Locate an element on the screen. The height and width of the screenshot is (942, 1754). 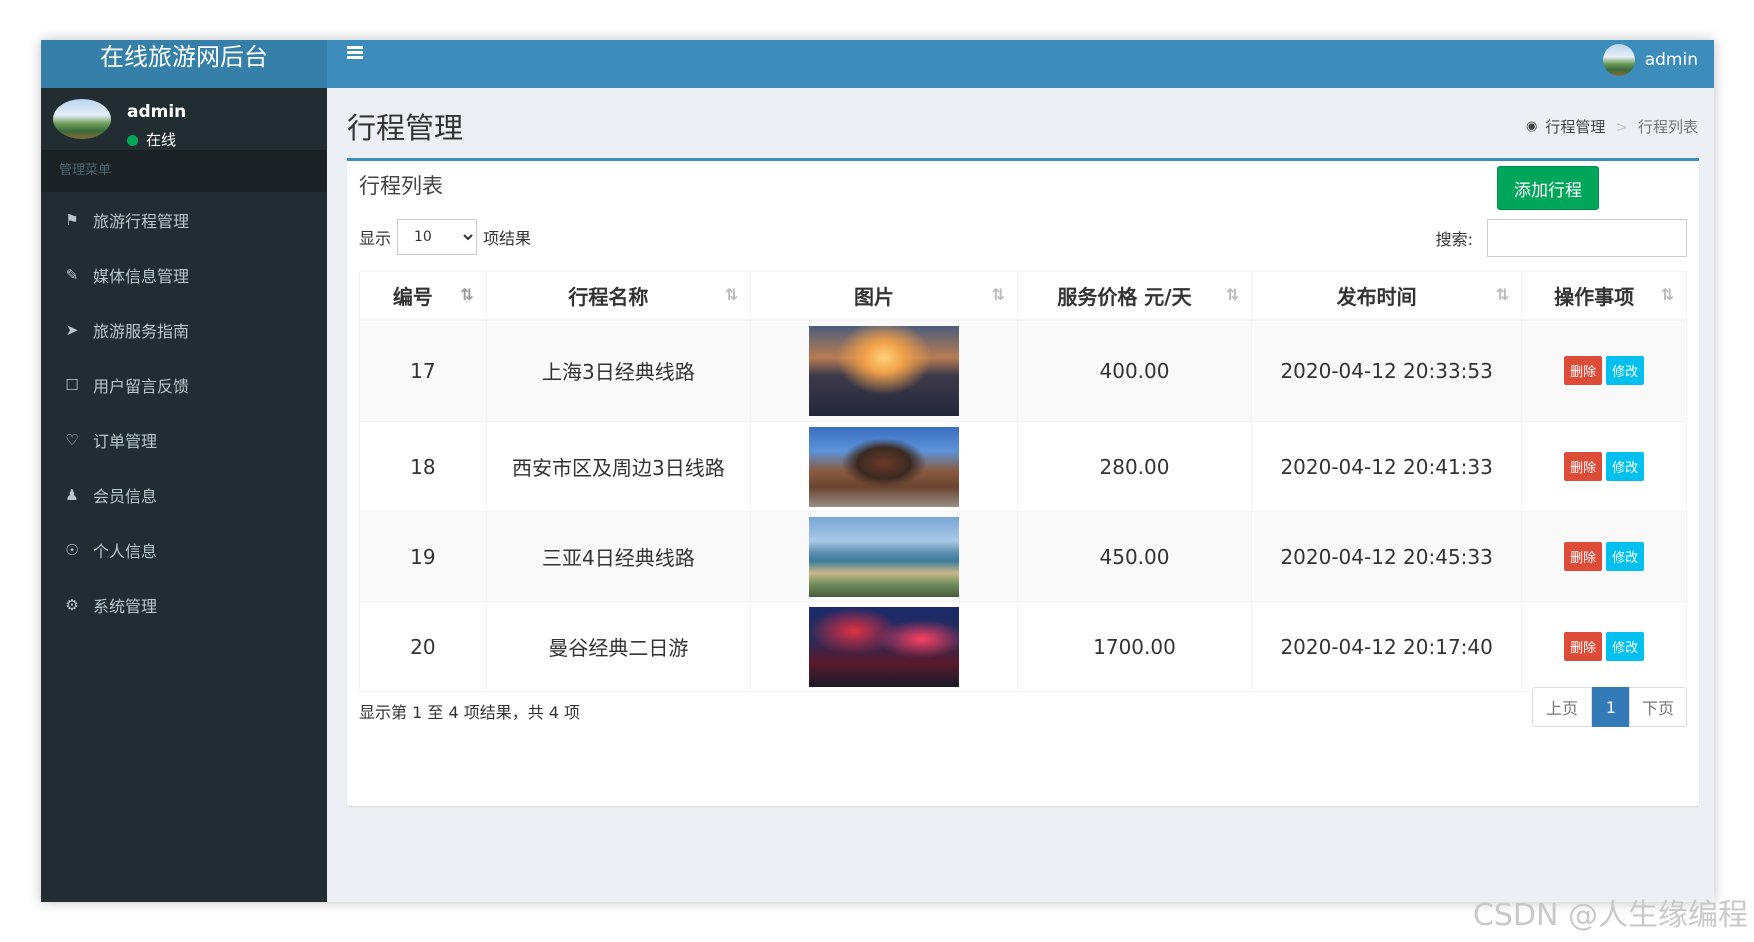
cell-price: 1700.00 is located at coordinates (1134, 646).